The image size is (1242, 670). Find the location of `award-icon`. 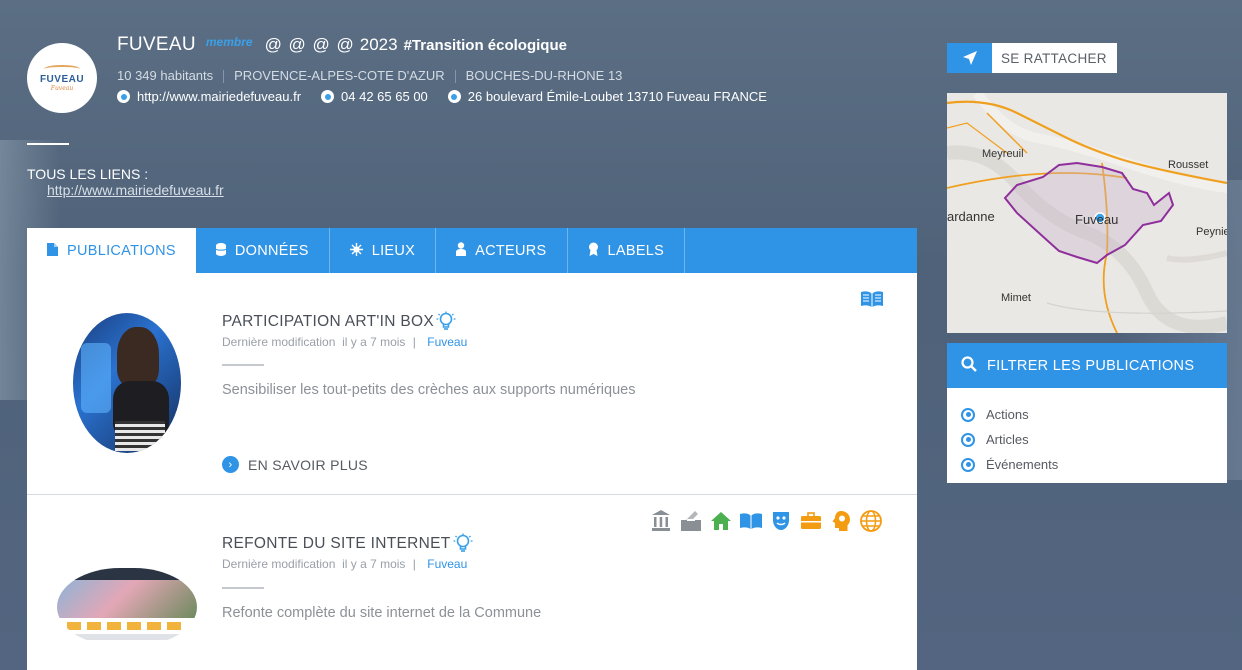

award-icon is located at coordinates (593, 250).